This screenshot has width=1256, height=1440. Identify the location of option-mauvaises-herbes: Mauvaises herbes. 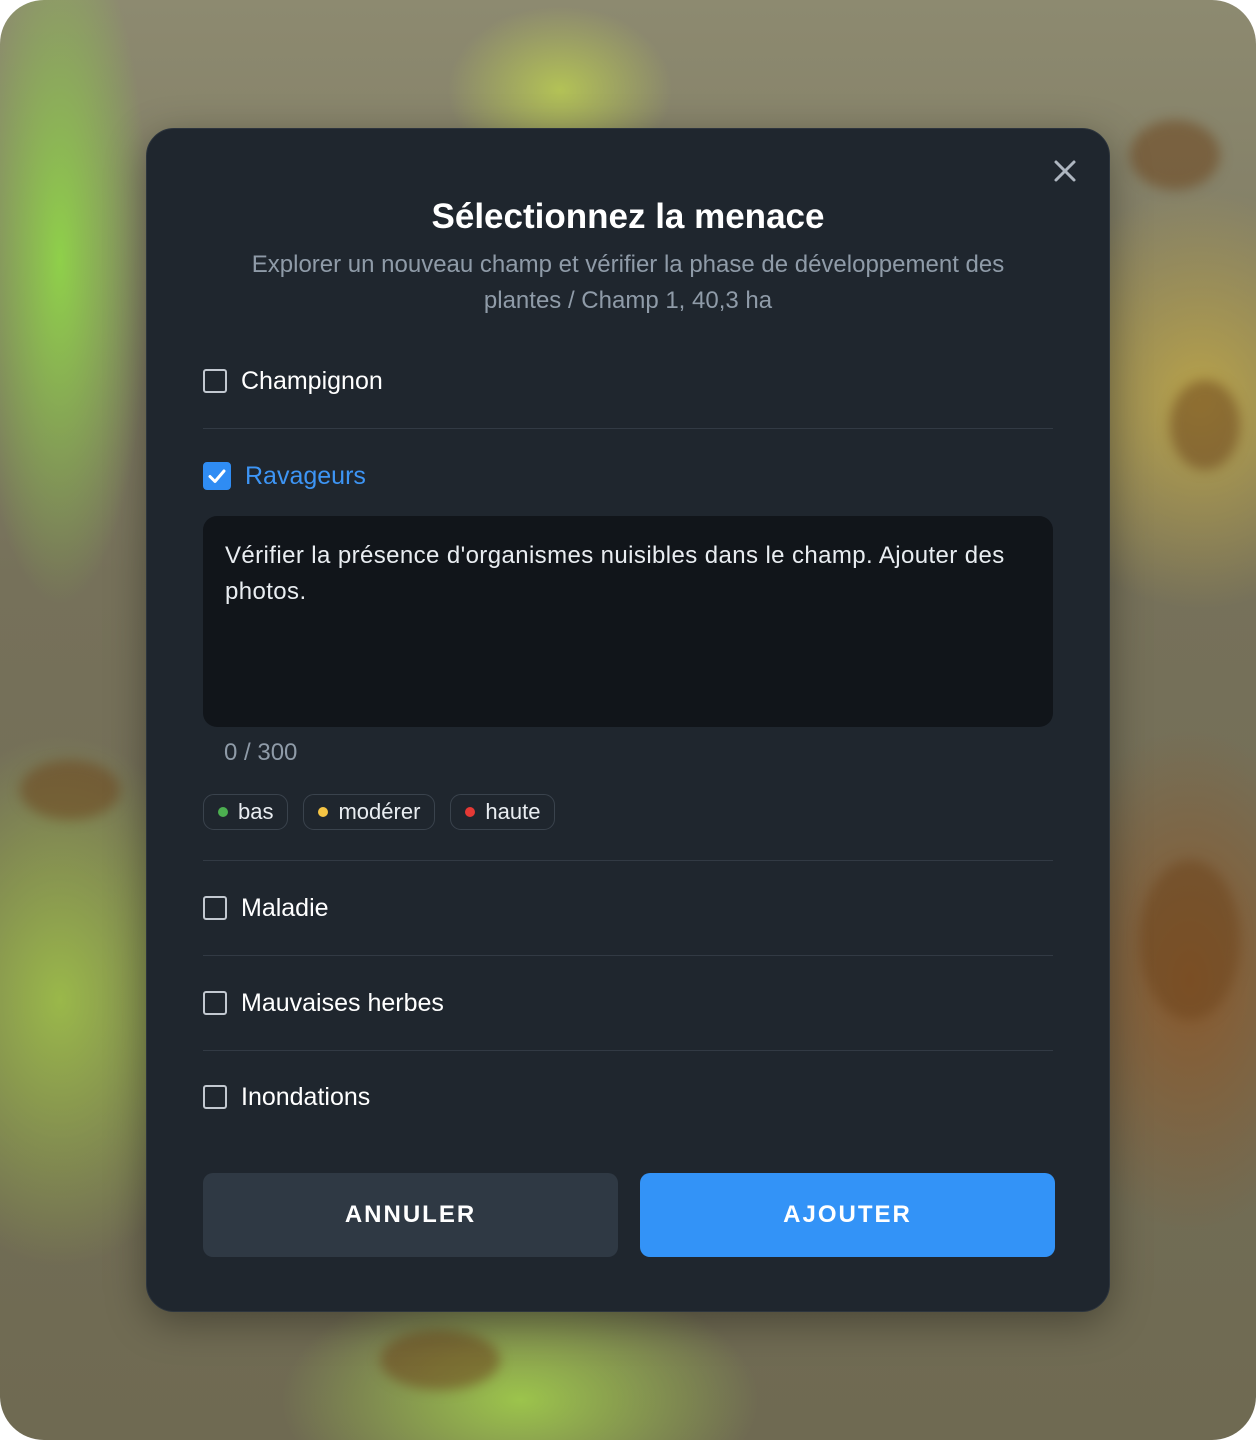
(628, 1003).